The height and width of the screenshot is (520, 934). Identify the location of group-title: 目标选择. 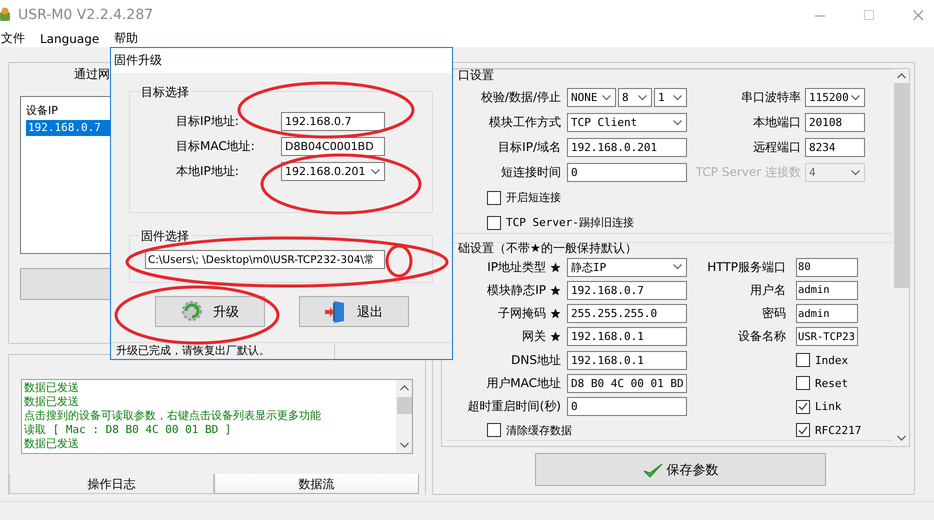
(165, 92).